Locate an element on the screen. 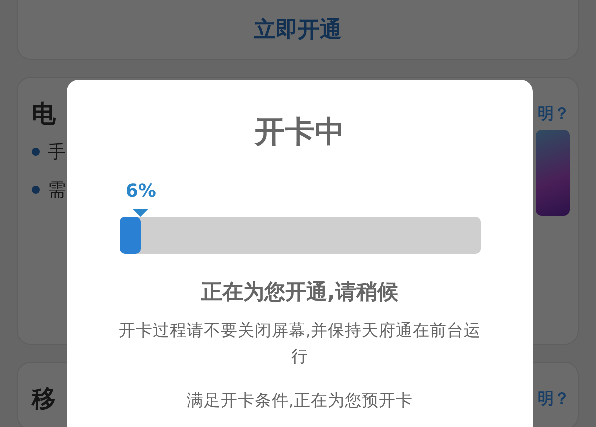  pointer-icon is located at coordinates (141, 213).